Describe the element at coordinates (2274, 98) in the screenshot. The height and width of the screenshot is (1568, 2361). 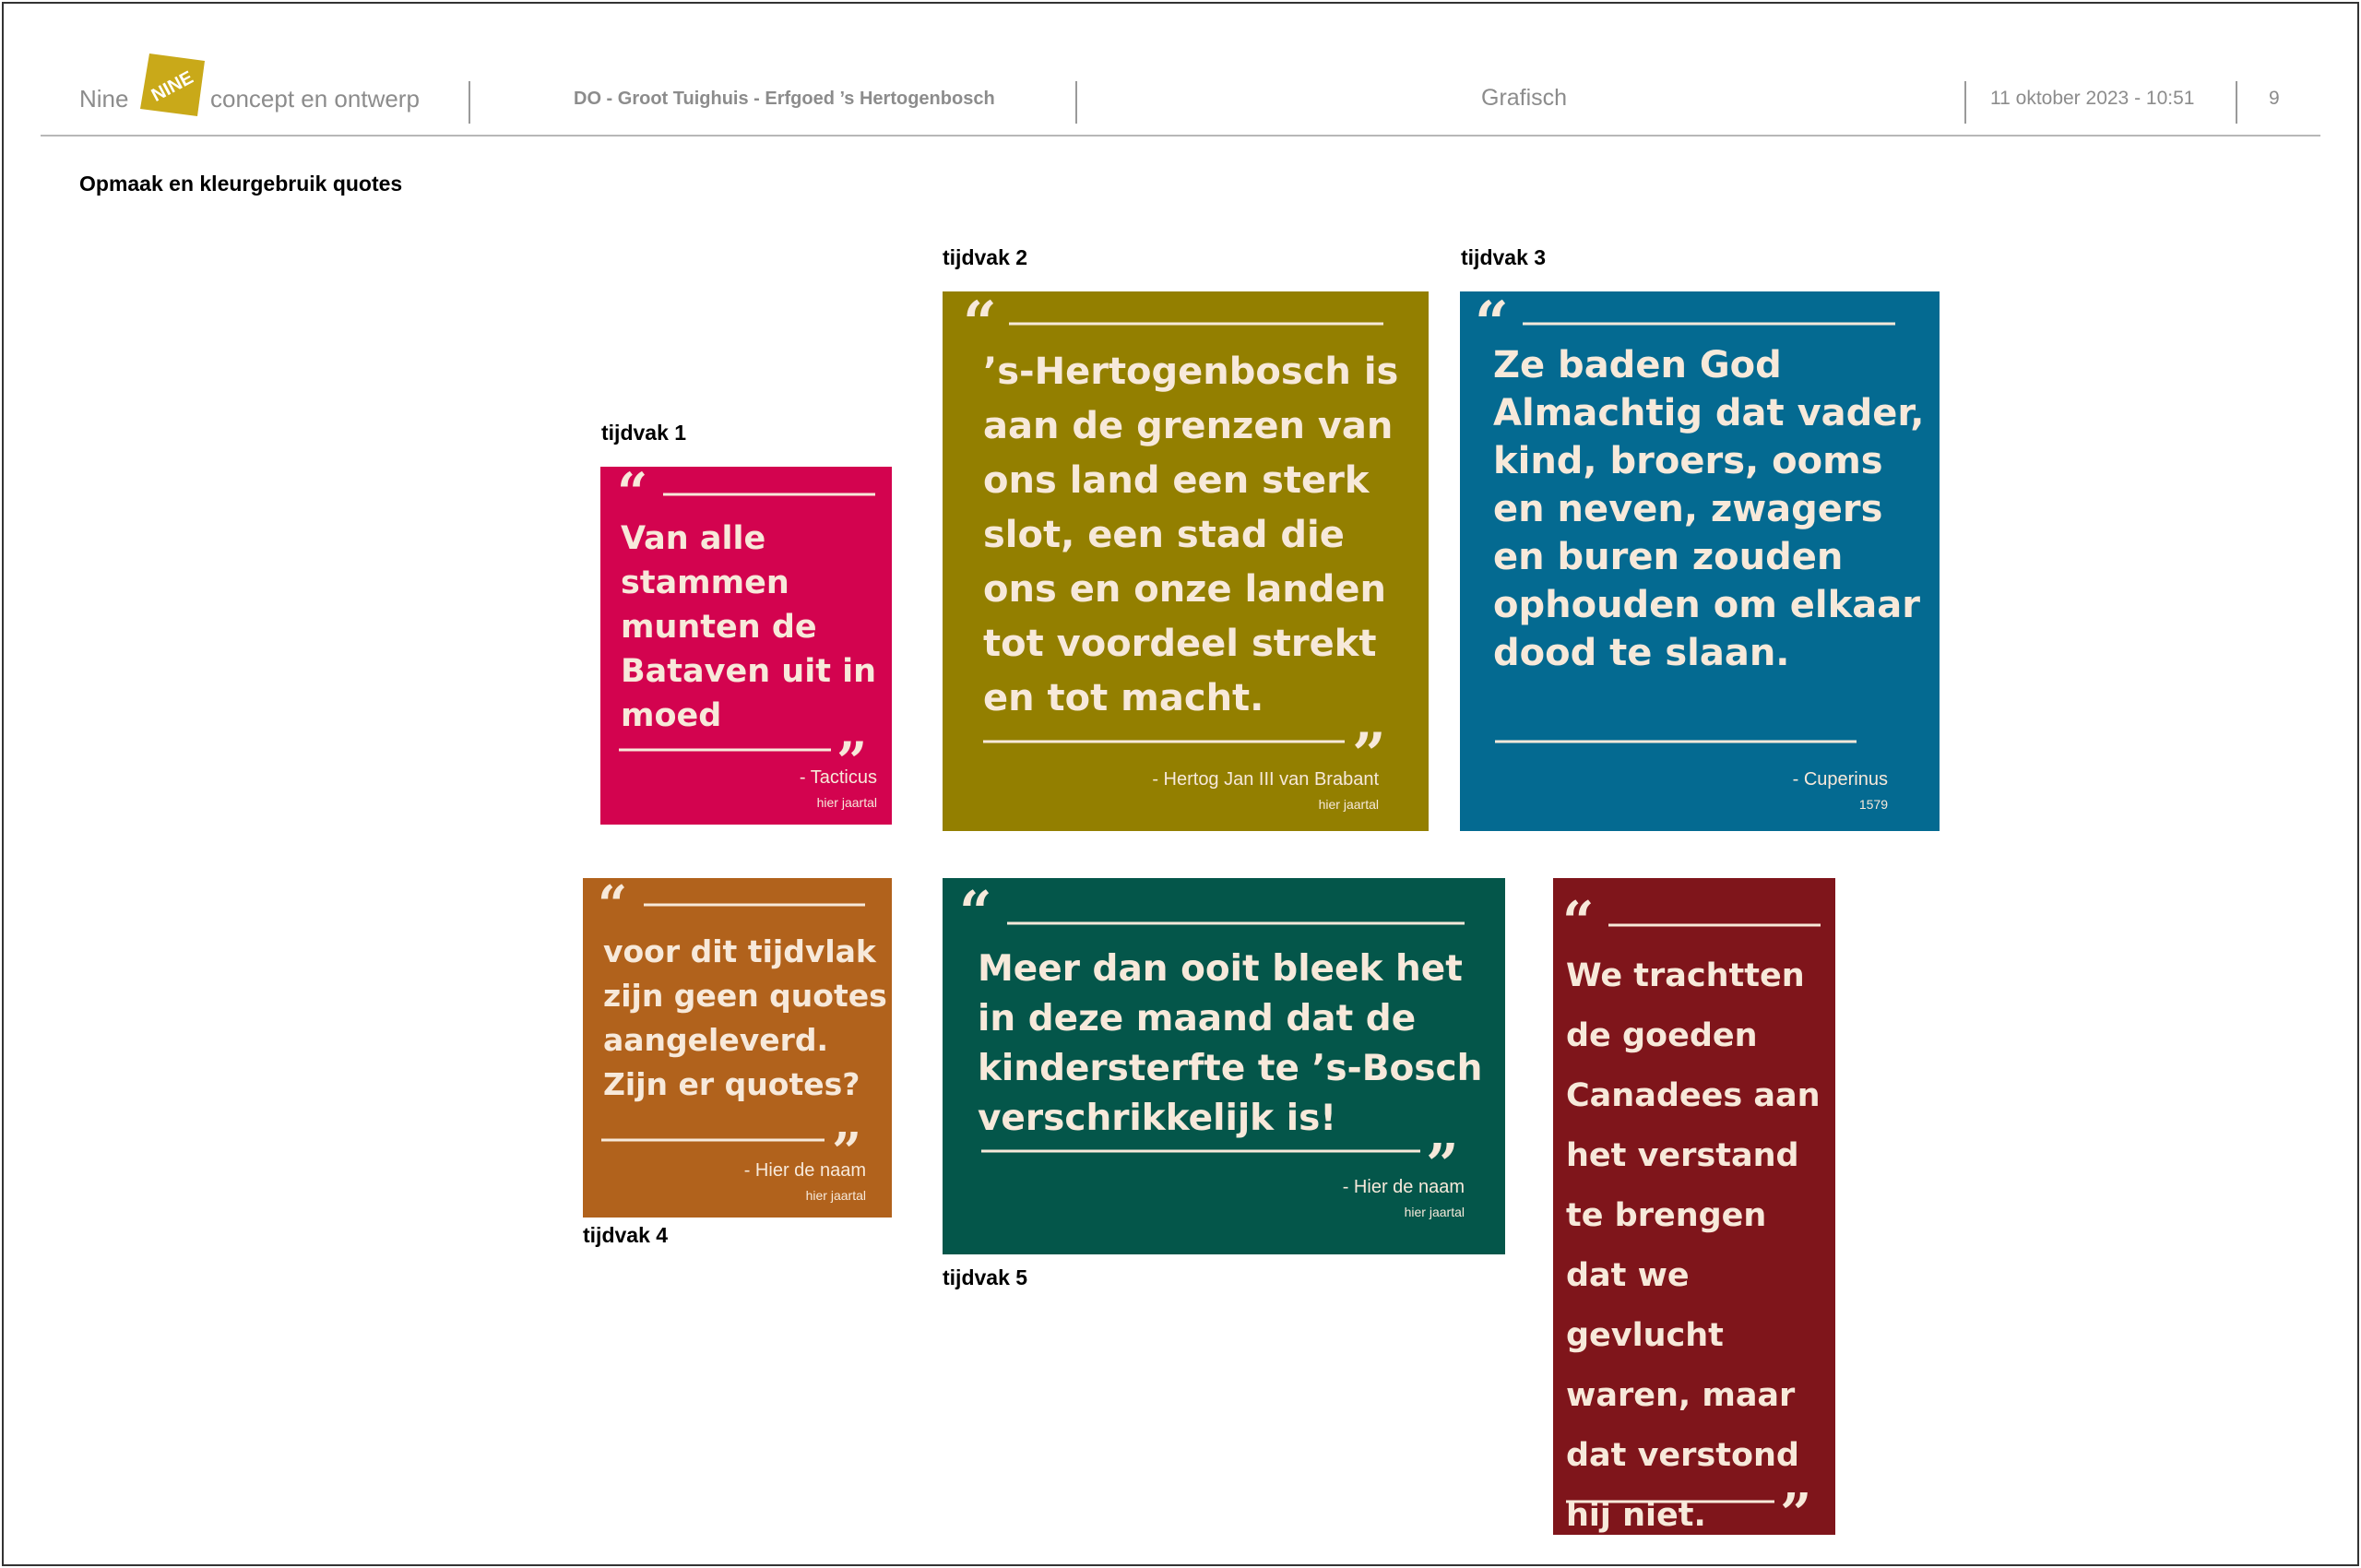
I see `page-number: 9` at that location.